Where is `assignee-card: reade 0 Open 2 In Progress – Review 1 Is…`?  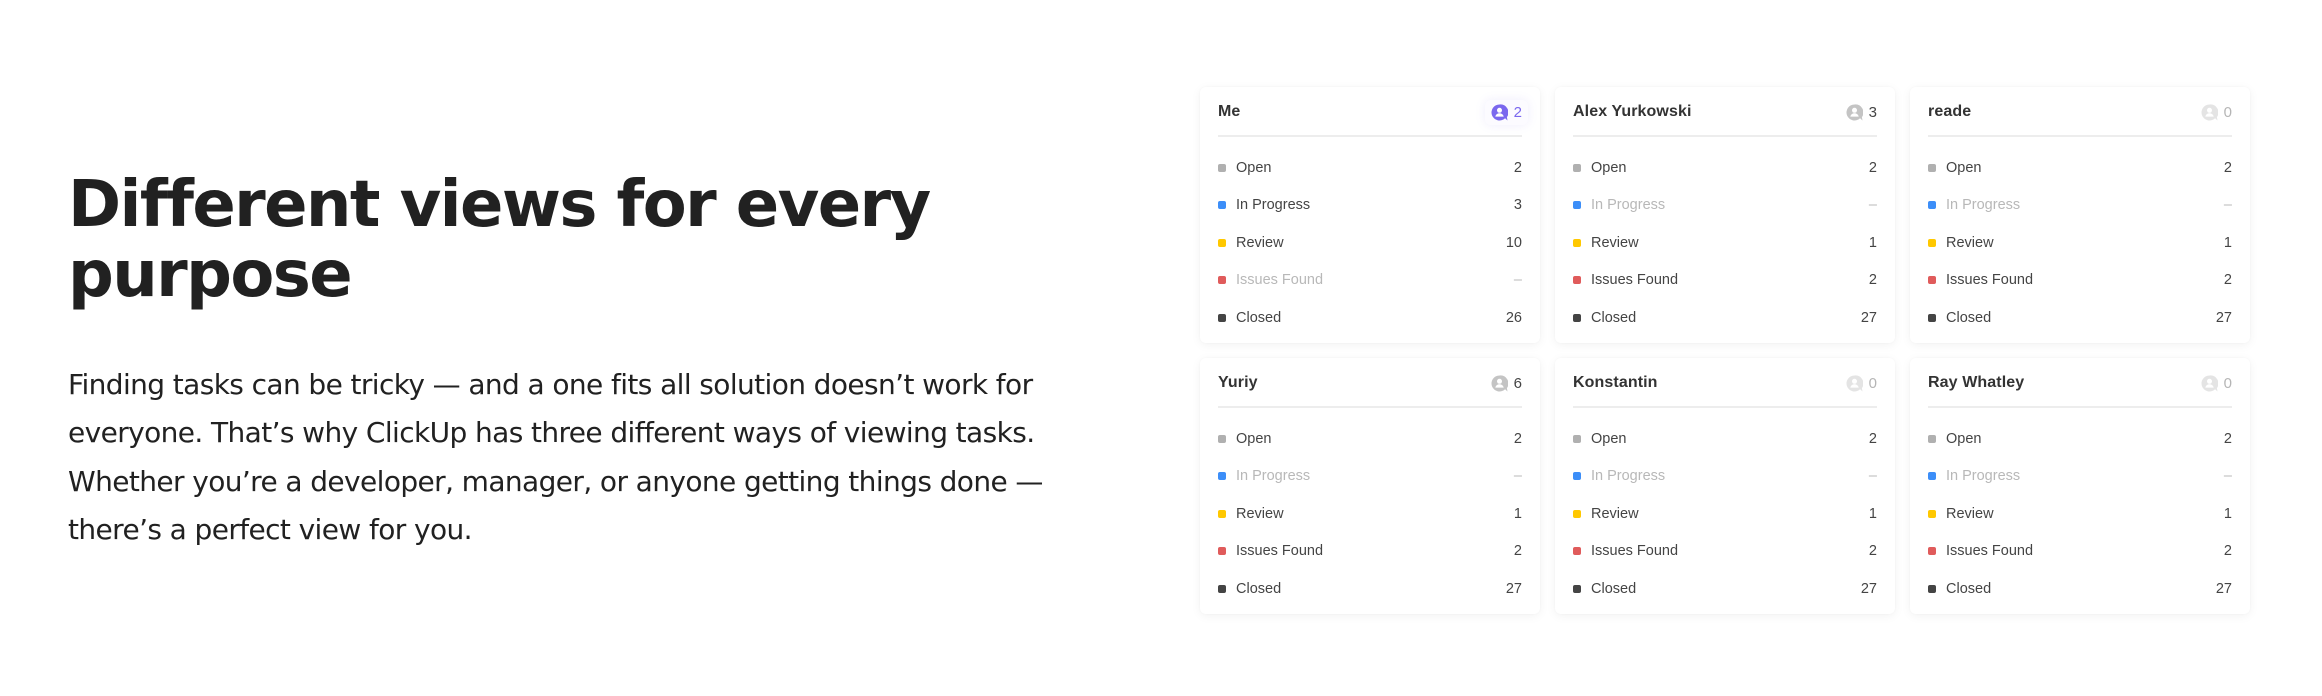
assignee-card: reade 0 Open 2 In Progress – Review 1 Is… is located at coordinates (2080, 215).